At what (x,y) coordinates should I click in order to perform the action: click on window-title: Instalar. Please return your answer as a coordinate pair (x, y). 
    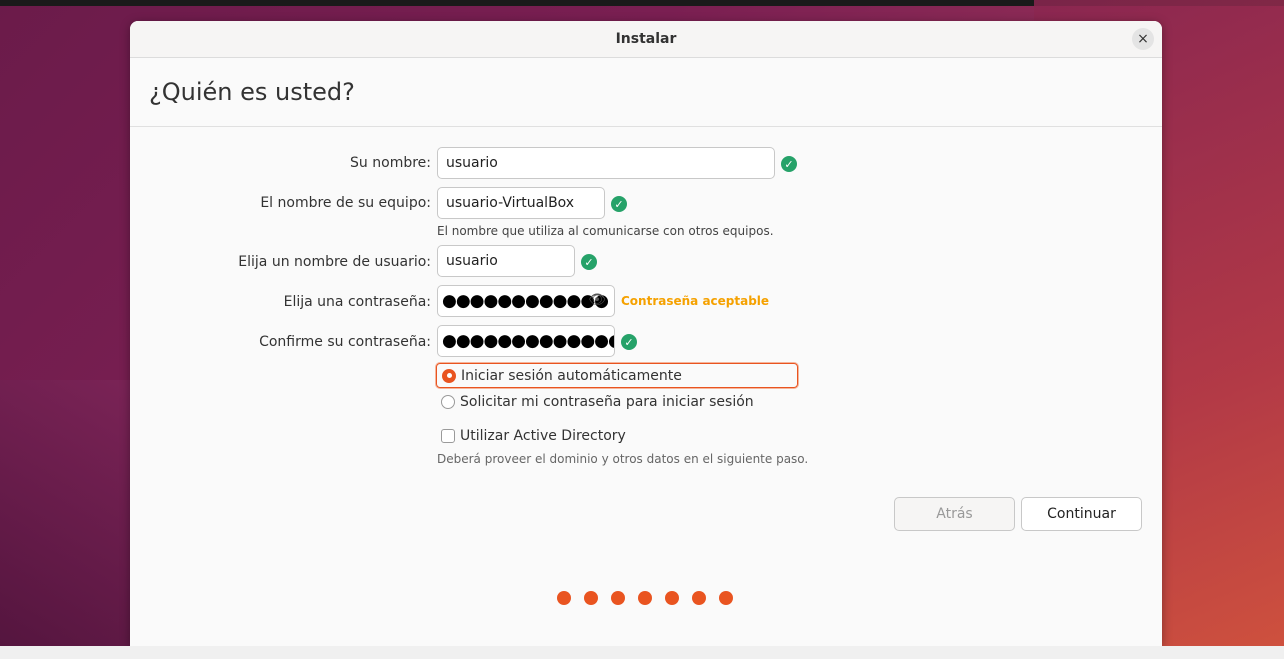
    Looking at the image, I should click on (646, 39).